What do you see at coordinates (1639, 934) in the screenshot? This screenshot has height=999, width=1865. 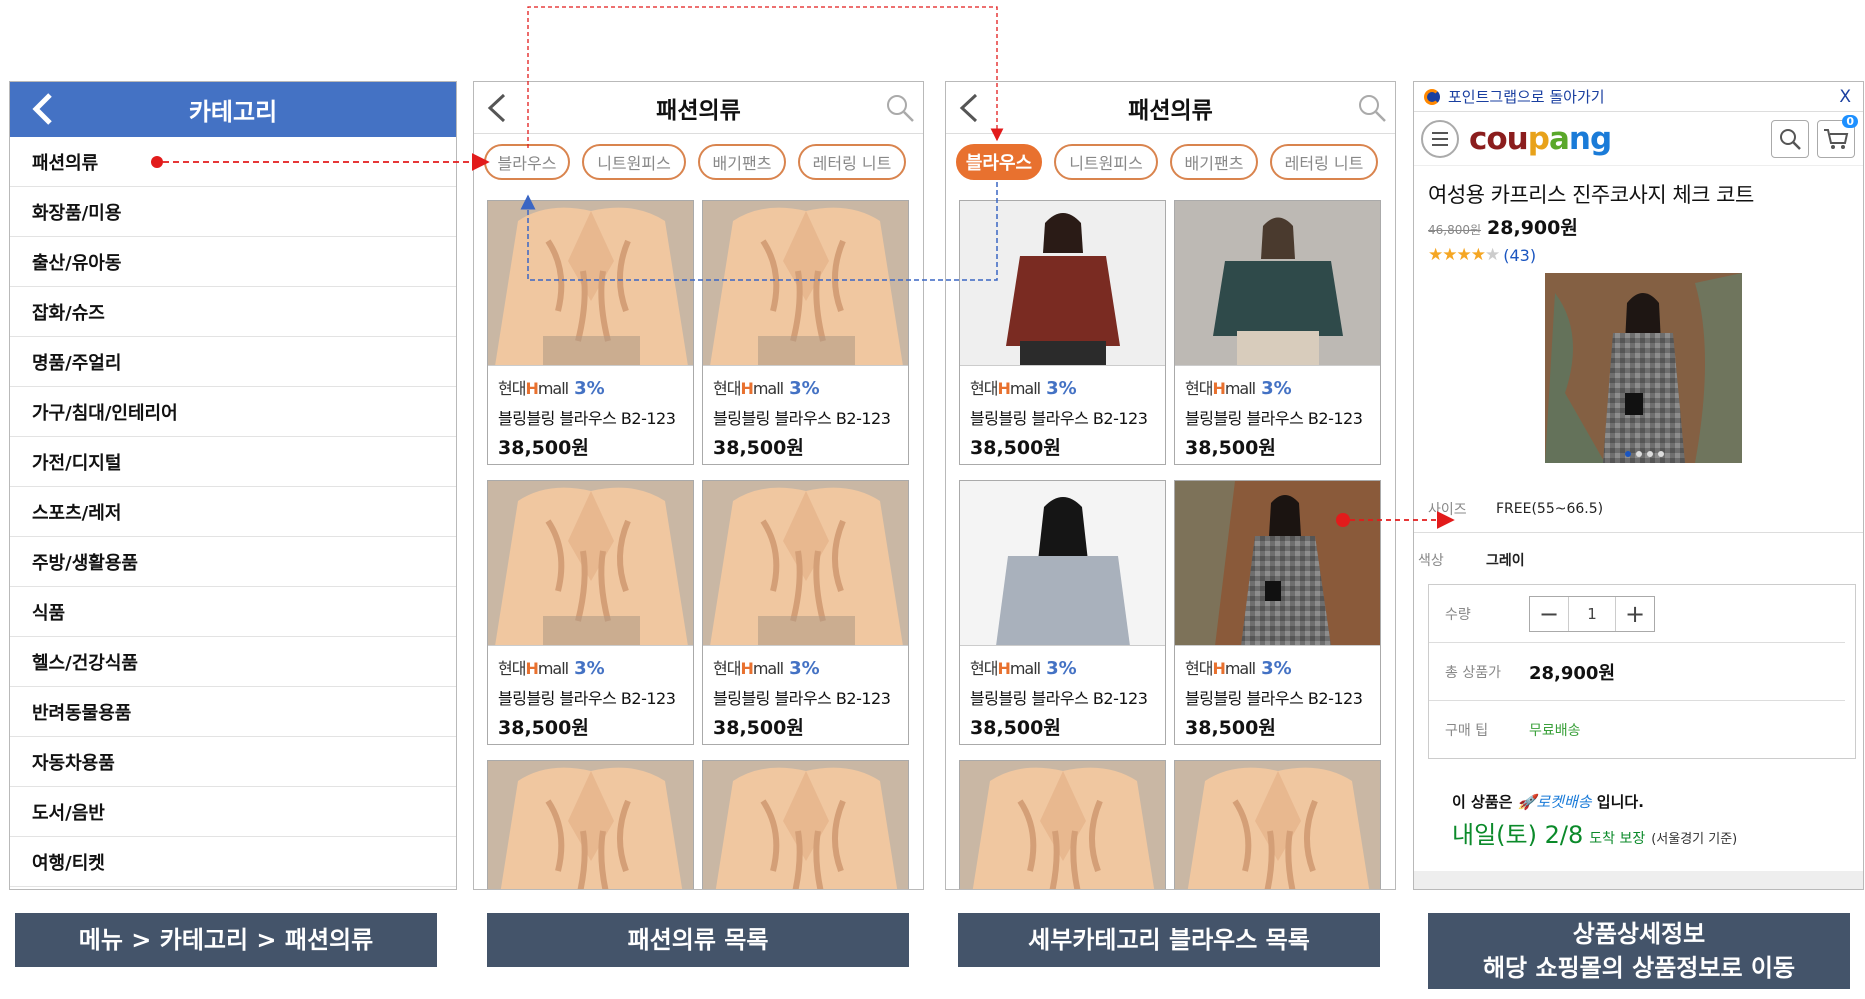 I see `caption-line-1: 상품상세정보` at bounding box center [1639, 934].